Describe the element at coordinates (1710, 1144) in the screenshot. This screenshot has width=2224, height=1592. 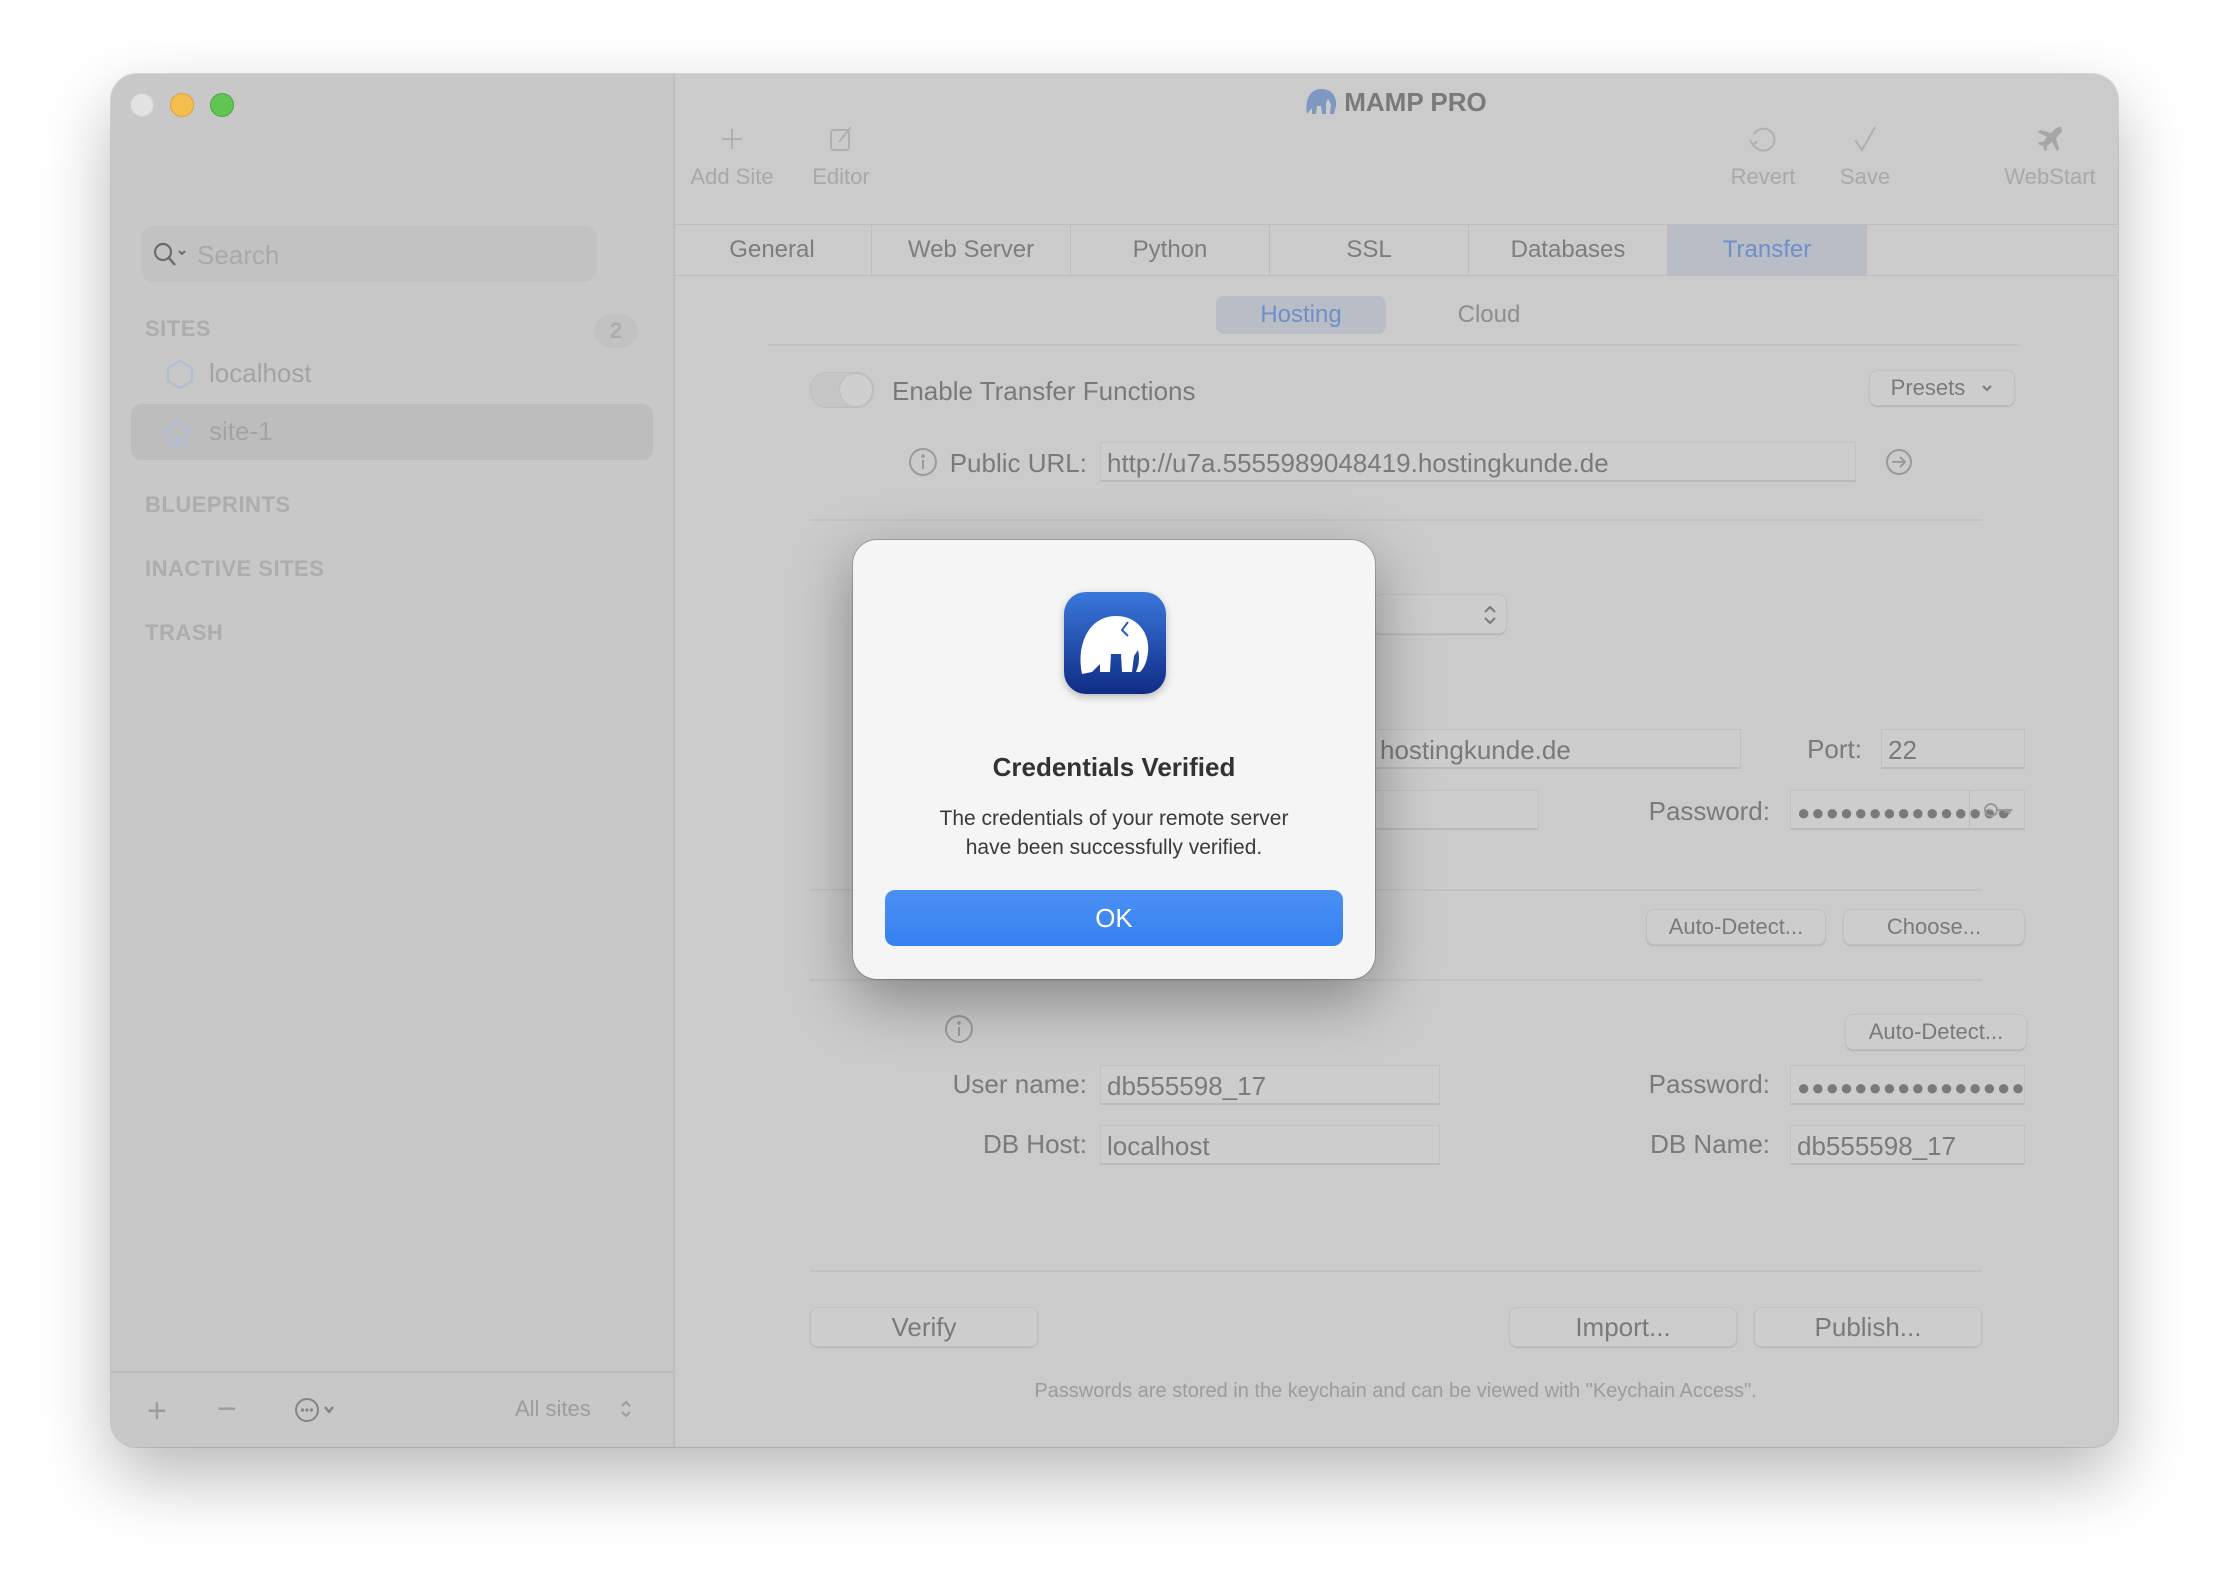
I see `db-name-label: DB Name:` at that location.